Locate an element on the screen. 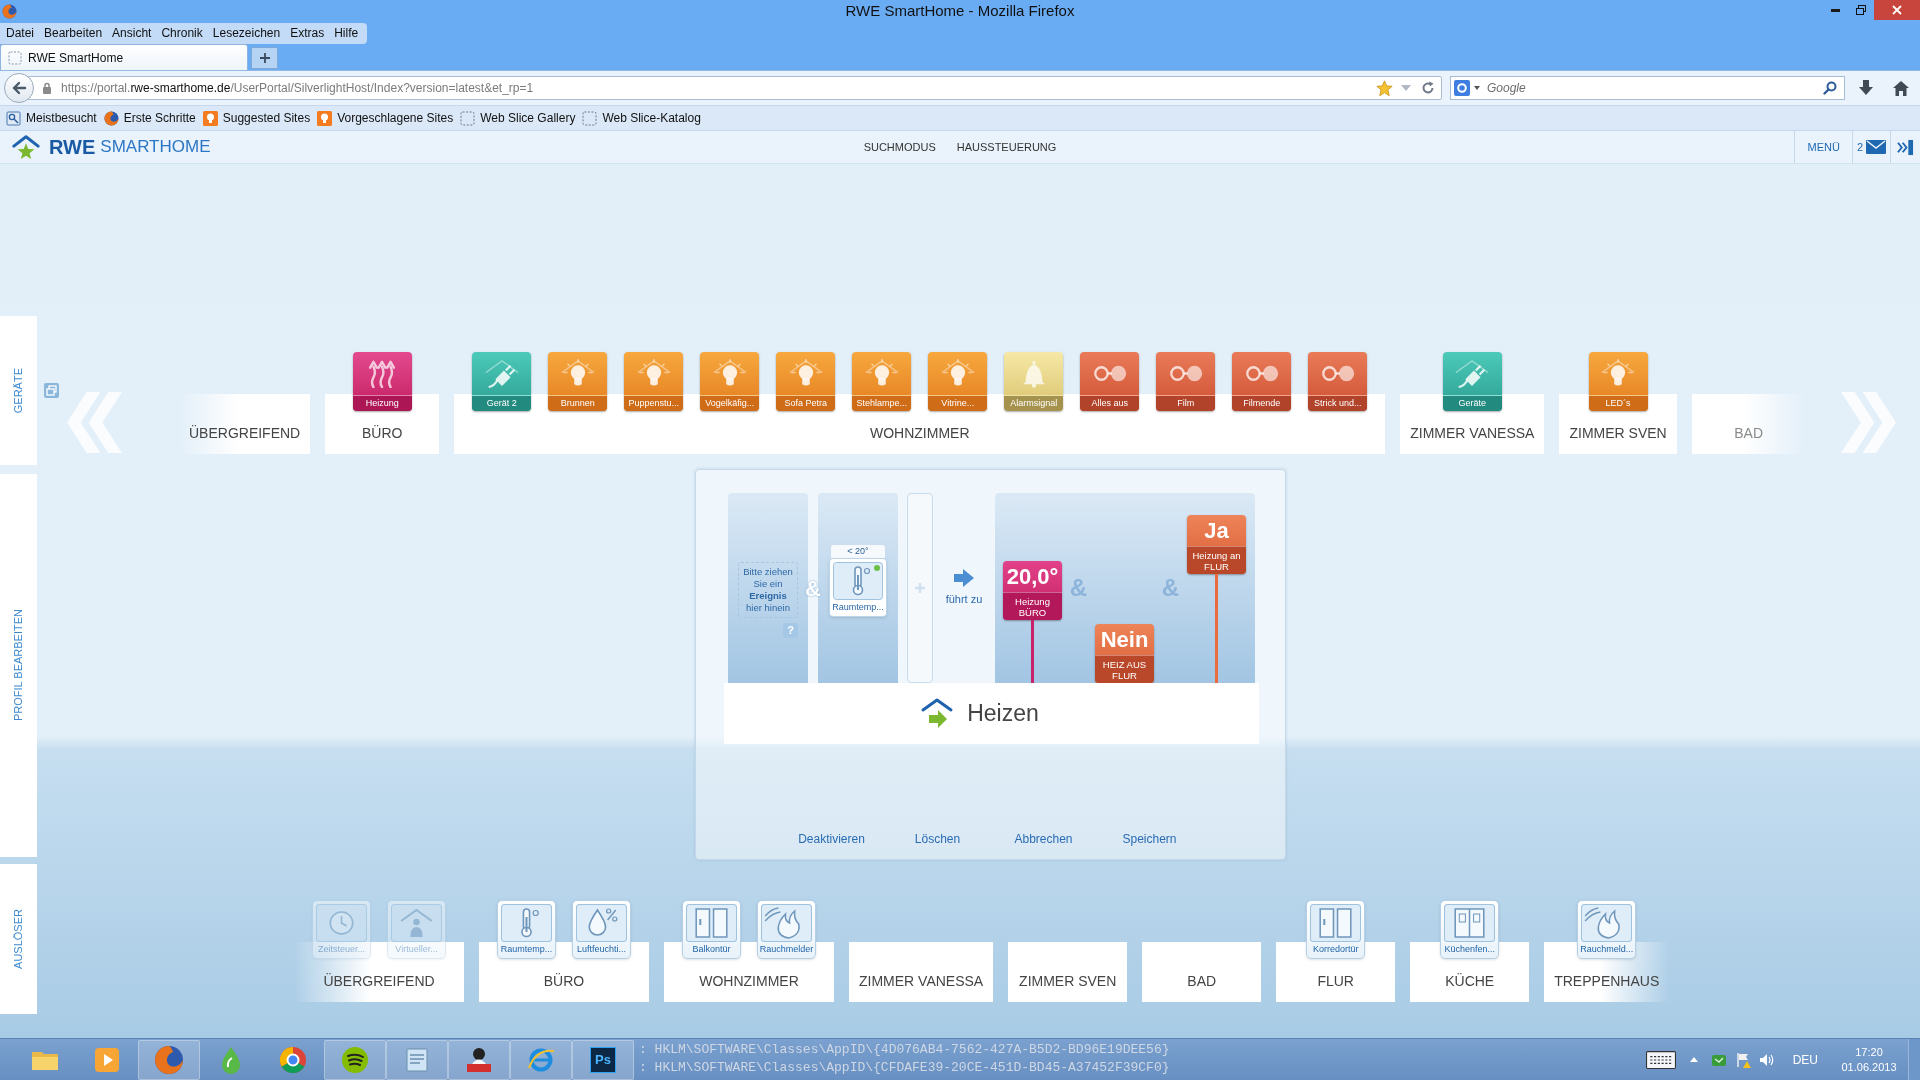 The image size is (1920, 1080). status-dot-icon is located at coordinates (877, 568).